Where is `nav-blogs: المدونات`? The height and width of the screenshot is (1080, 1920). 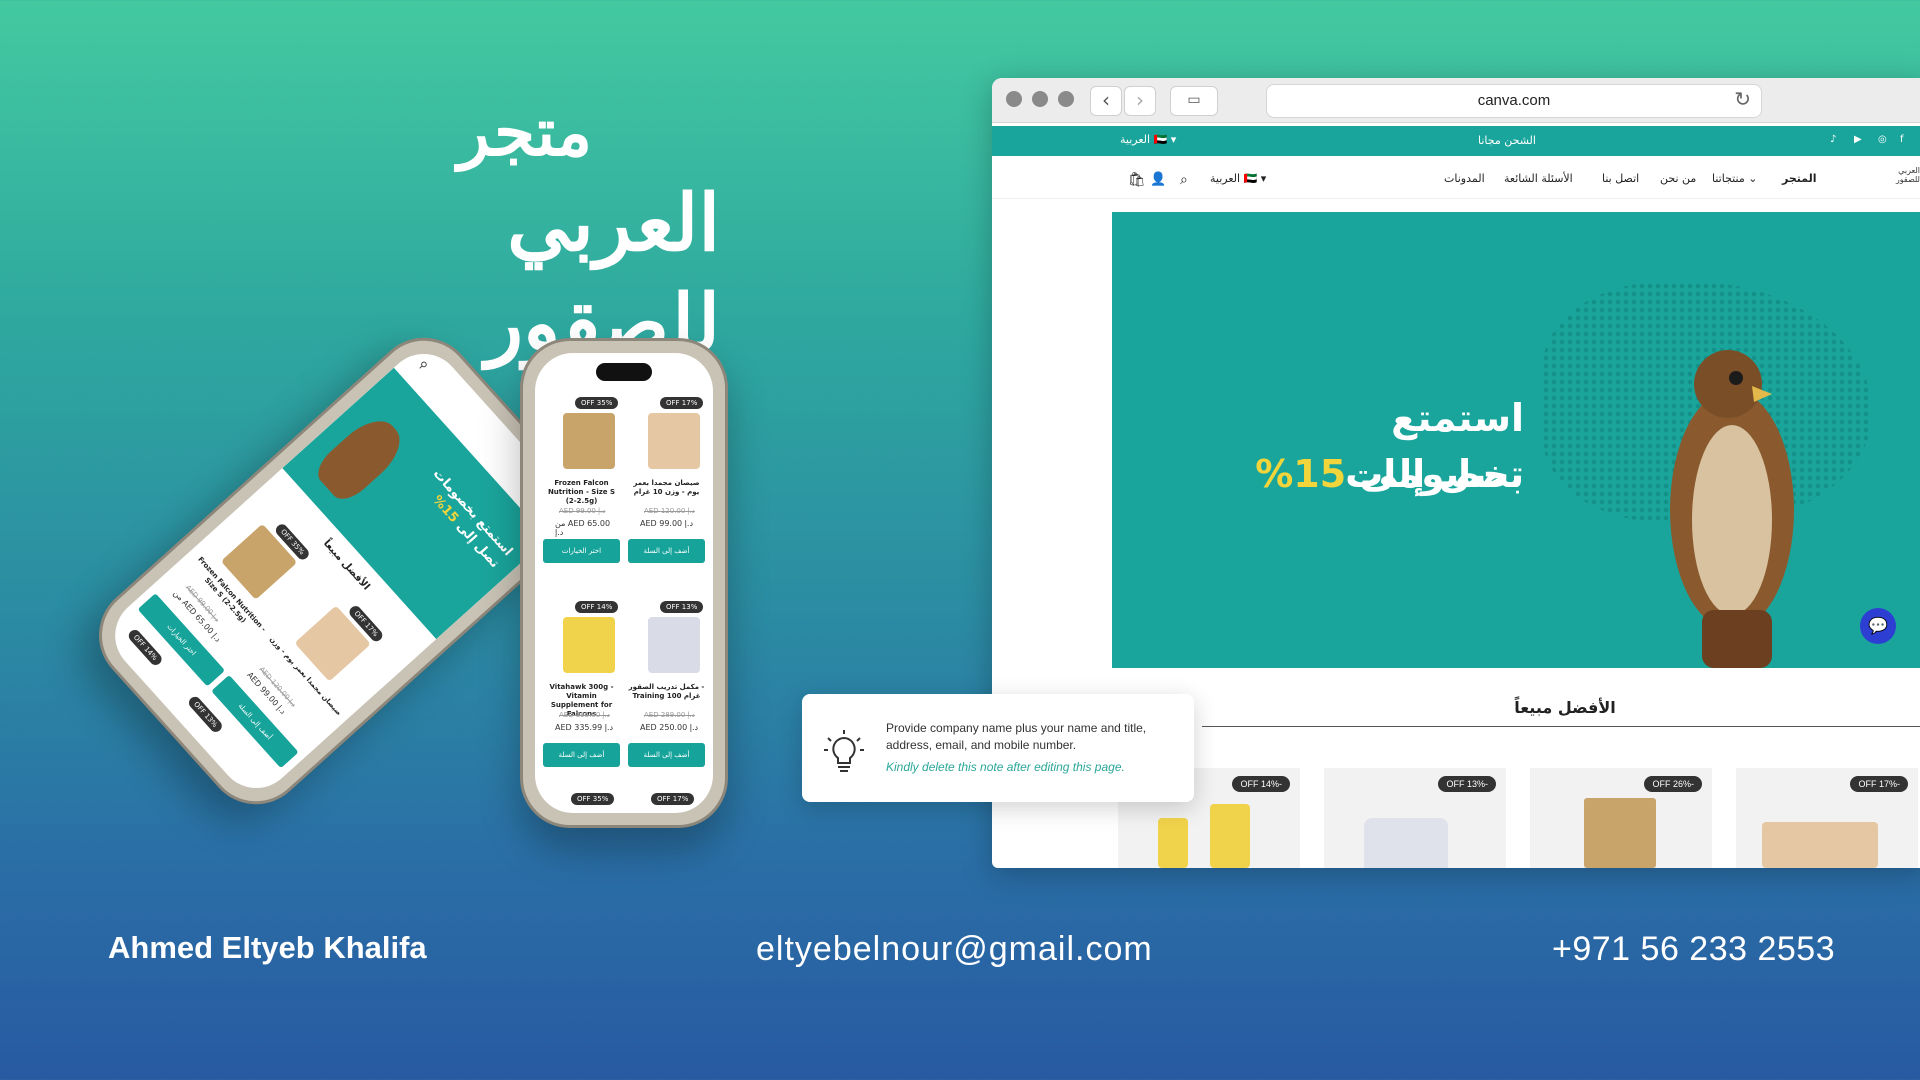 nav-blogs: المدونات is located at coordinates (1464, 178).